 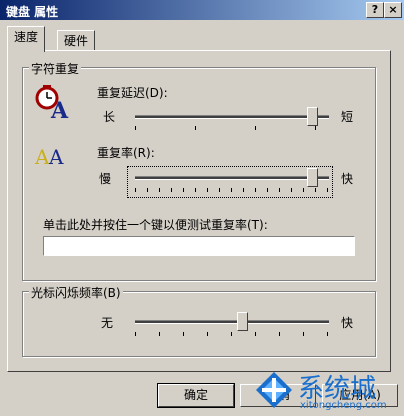 I want to click on cursor-blink-slider-thumb, so click(x=243, y=321).